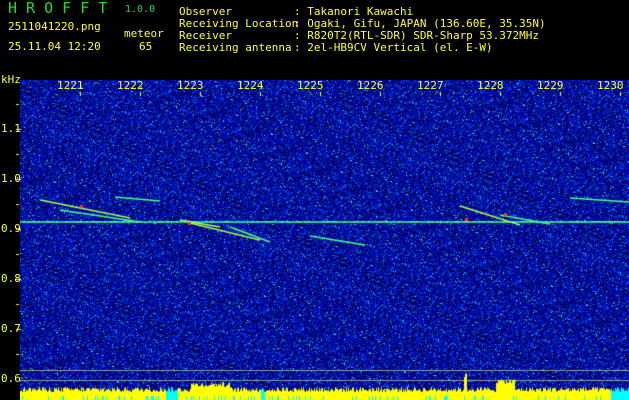 The image size is (629, 400). I want to click on x-tick-label: 1221, so click(70, 85).